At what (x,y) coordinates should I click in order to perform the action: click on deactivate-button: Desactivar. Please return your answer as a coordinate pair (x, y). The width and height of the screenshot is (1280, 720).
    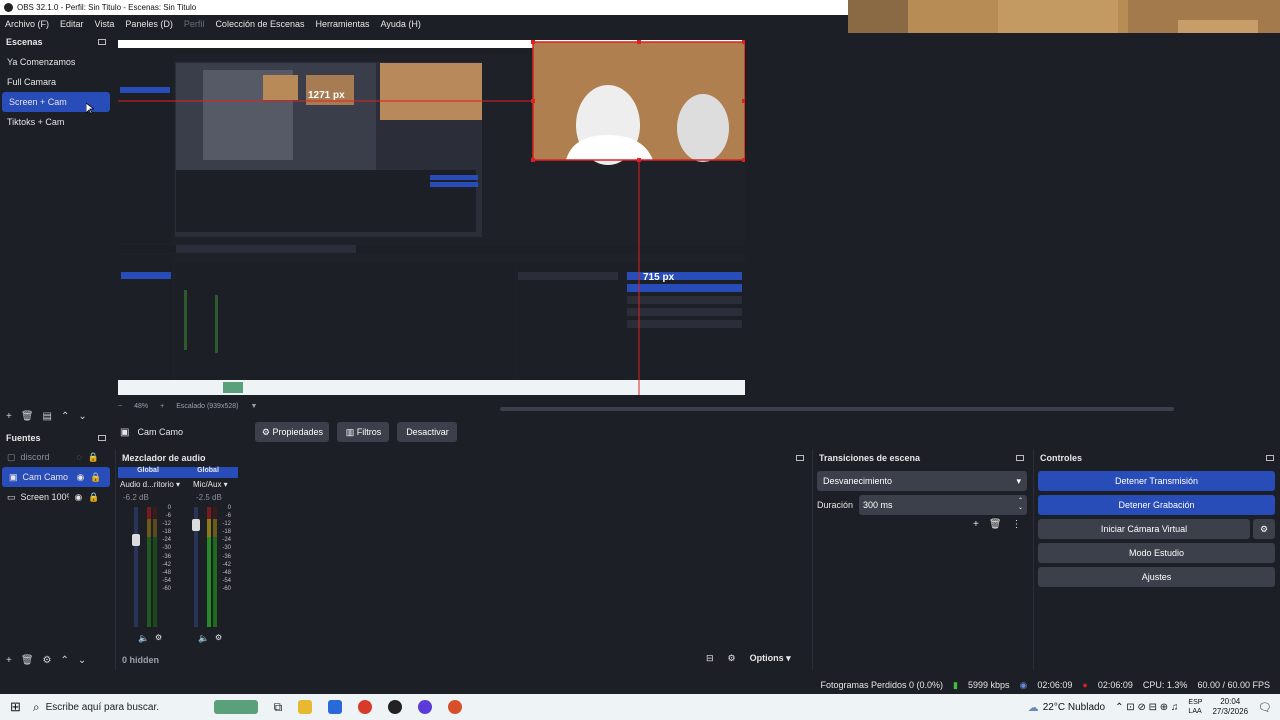
    Looking at the image, I should click on (427, 432).